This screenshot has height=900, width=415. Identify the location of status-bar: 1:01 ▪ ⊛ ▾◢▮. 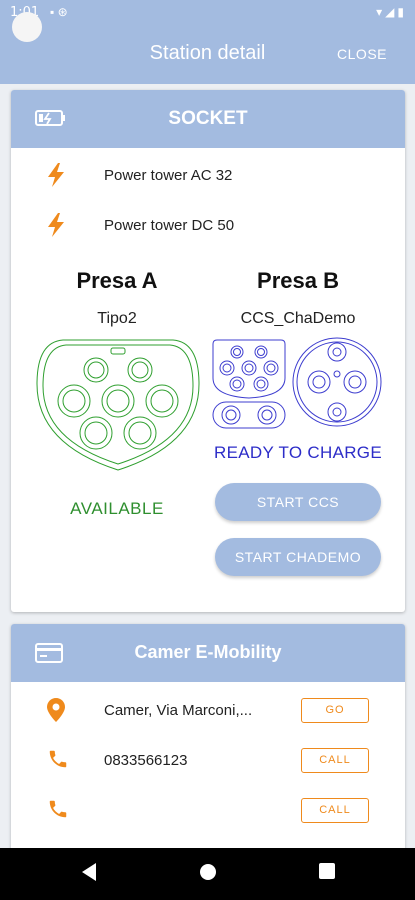
(207, 13).